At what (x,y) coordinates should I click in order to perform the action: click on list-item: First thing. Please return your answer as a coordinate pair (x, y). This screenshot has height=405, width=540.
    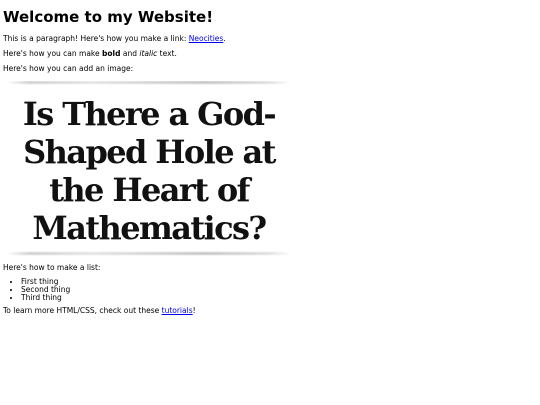
    Looking at the image, I should click on (280, 282).